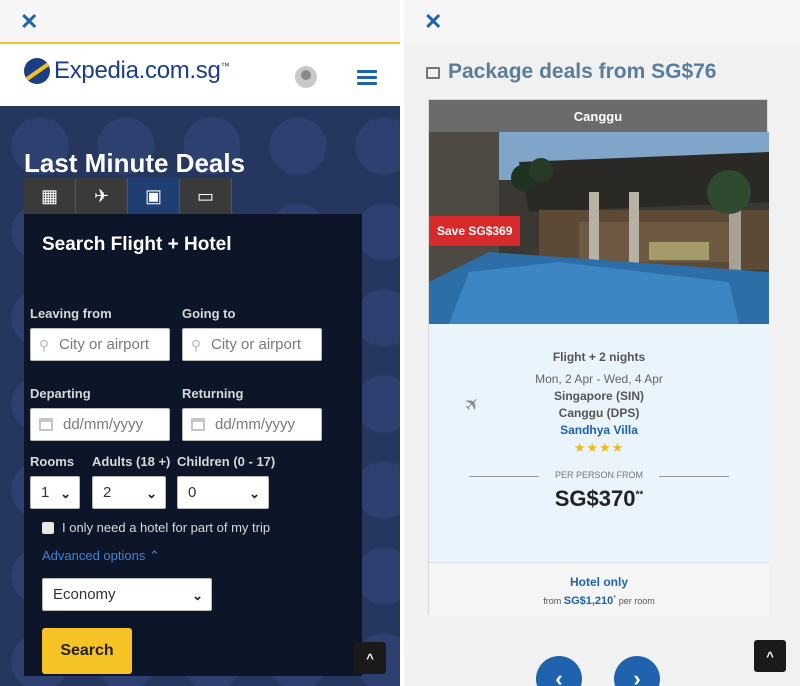  Describe the element at coordinates (636, 601) in the screenshot. I see `hotel-from-suffix: per room` at that location.